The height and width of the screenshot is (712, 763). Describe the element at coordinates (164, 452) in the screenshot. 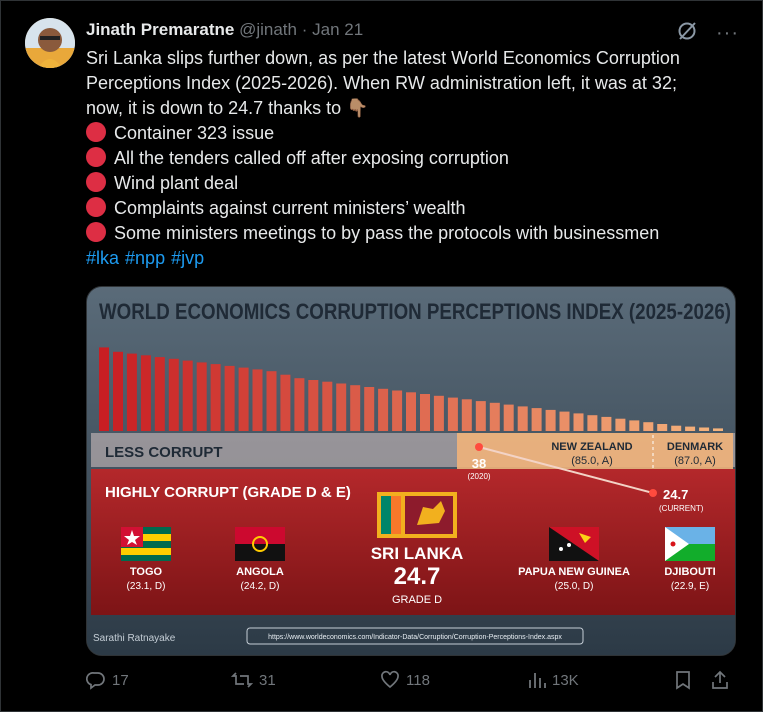

I see `less-corrupt-label: LESS CORRUPT` at that location.